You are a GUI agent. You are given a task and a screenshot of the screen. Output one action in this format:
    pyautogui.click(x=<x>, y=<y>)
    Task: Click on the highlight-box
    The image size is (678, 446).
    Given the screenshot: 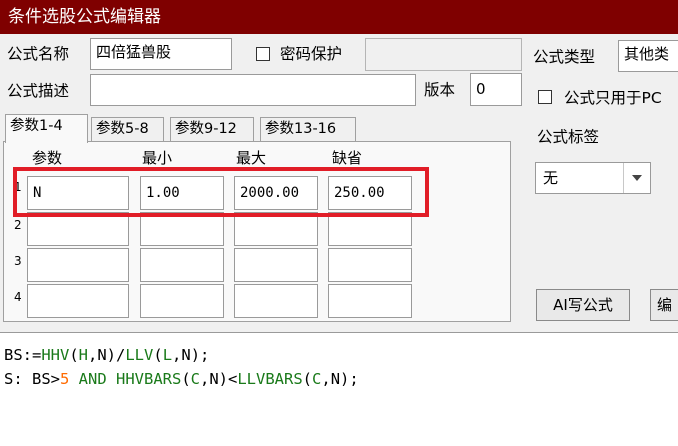 What is the action you would take?
    pyautogui.click(x=221, y=192)
    